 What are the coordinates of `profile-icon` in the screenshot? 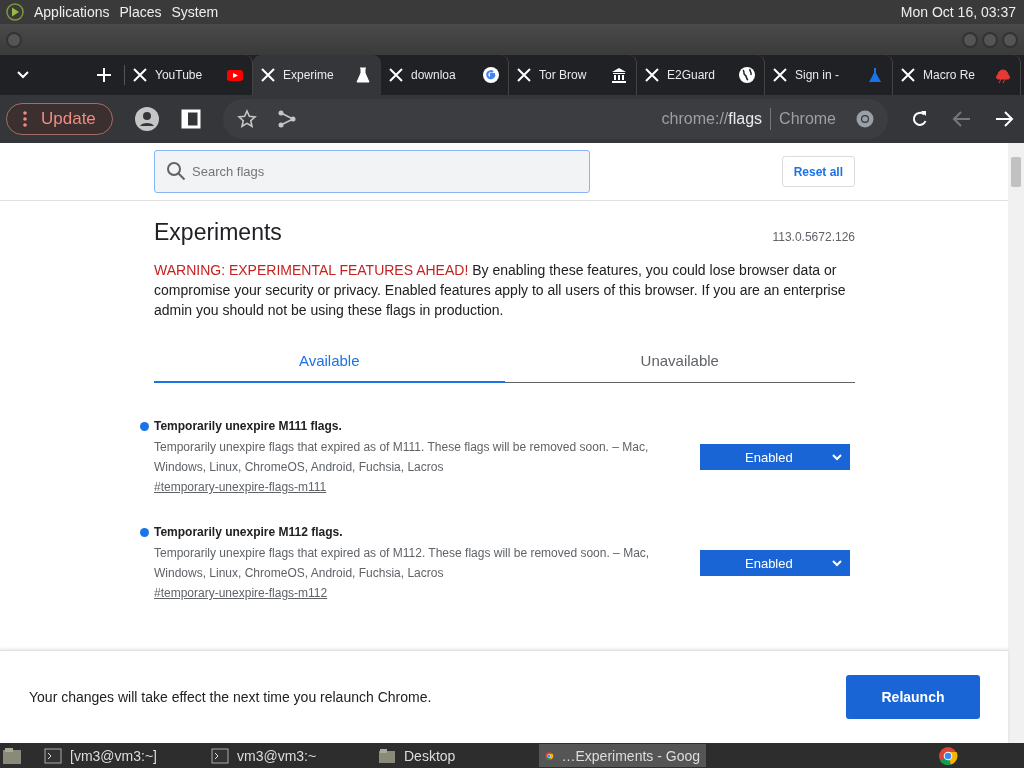 It's located at (146, 119).